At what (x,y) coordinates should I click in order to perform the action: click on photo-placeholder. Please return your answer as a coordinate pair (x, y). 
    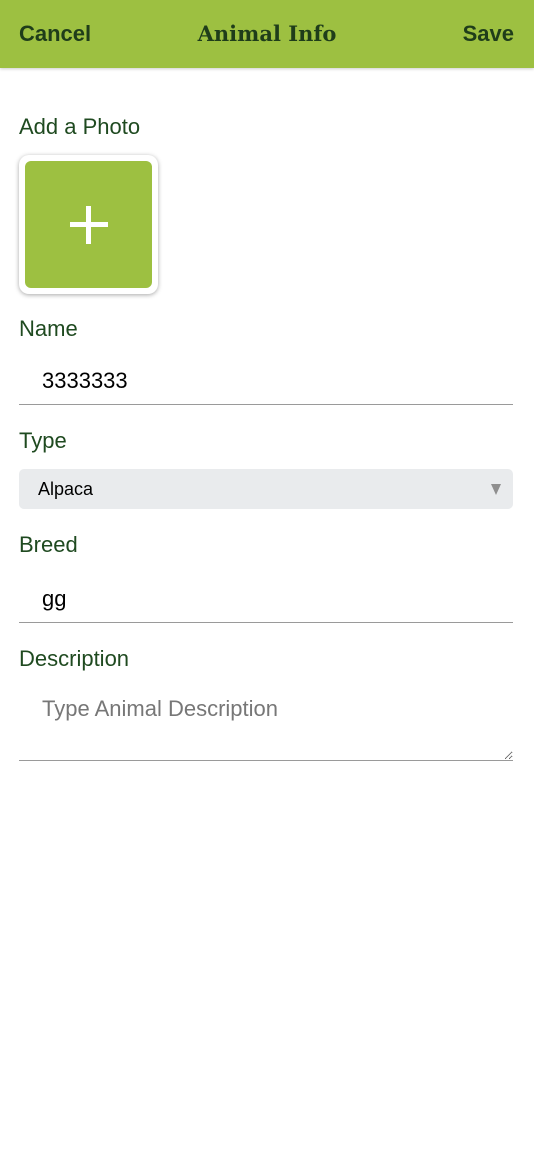
    Looking at the image, I should click on (88, 224).